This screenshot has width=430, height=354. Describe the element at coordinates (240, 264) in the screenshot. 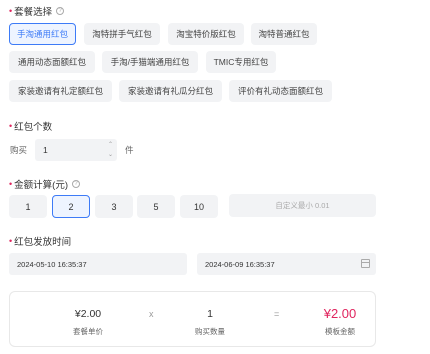

I see `end-time-value: 2024-06-09 16:35:37` at that location.